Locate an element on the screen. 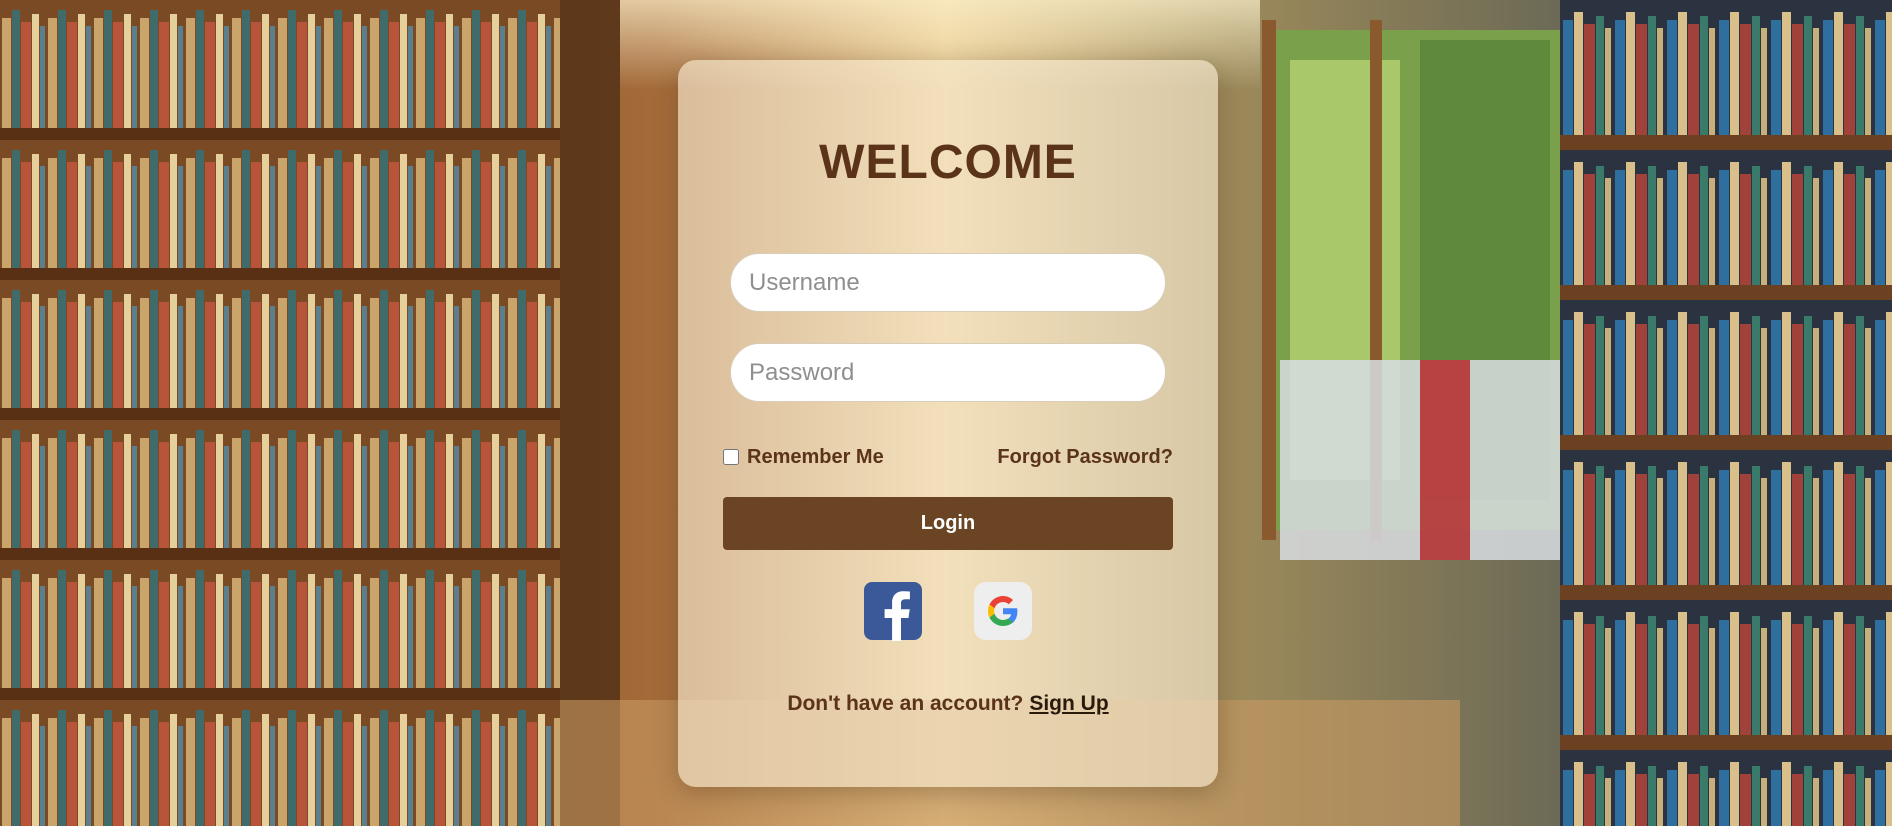 The height and width of the screenshot is (826, 1892). signup-prompt-text: Don't have an account? is located at coordinates (905, 703).